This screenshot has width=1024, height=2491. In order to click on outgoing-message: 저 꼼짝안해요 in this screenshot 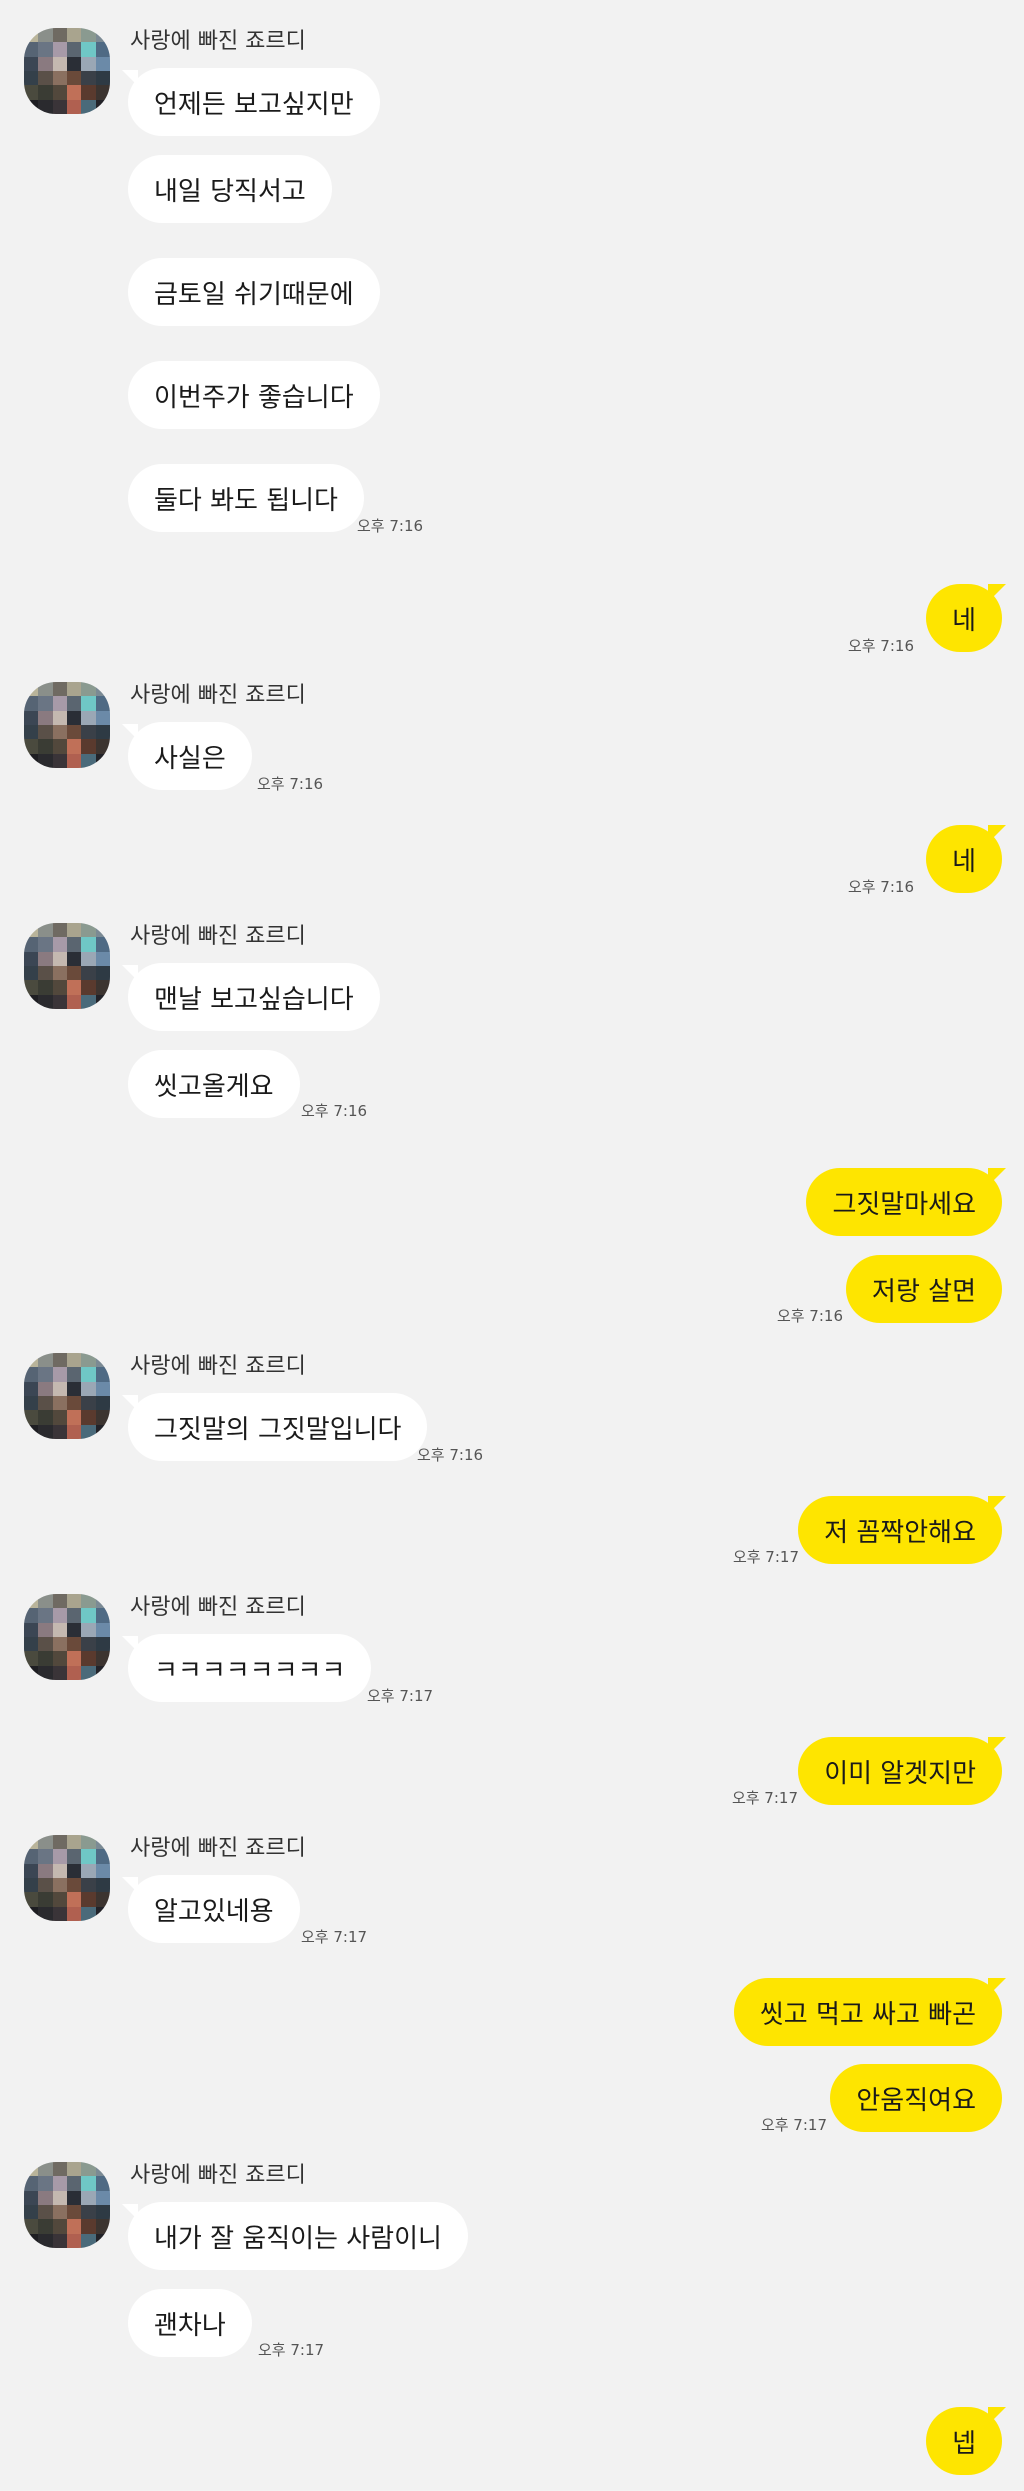, I will do `click(900, 1530)`.